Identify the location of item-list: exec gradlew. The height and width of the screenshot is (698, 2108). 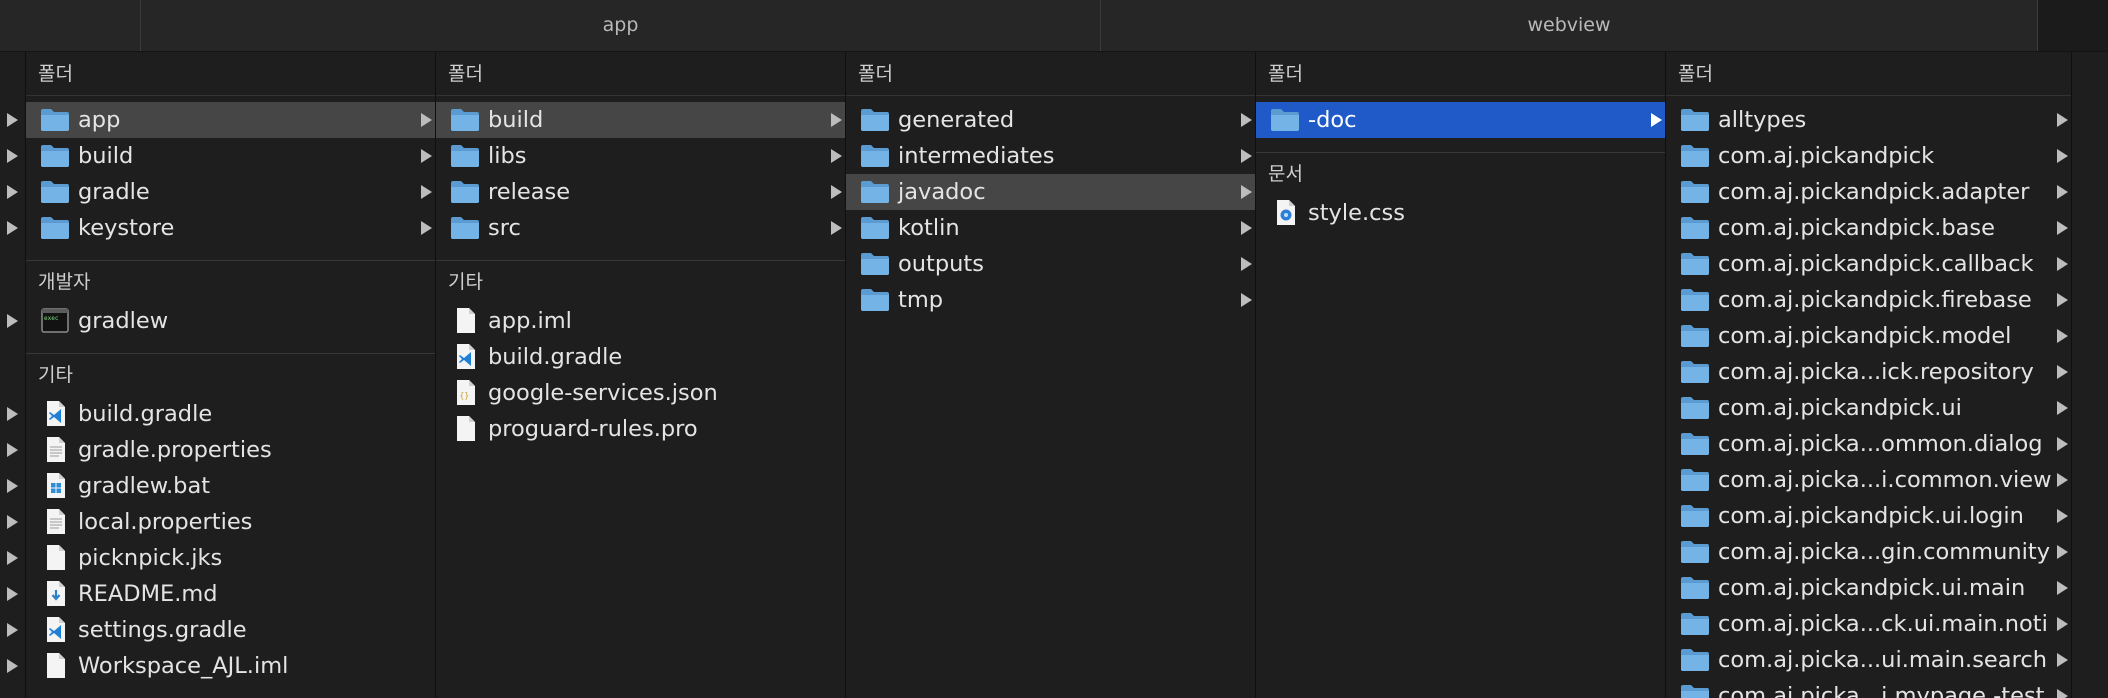
(230, 321).